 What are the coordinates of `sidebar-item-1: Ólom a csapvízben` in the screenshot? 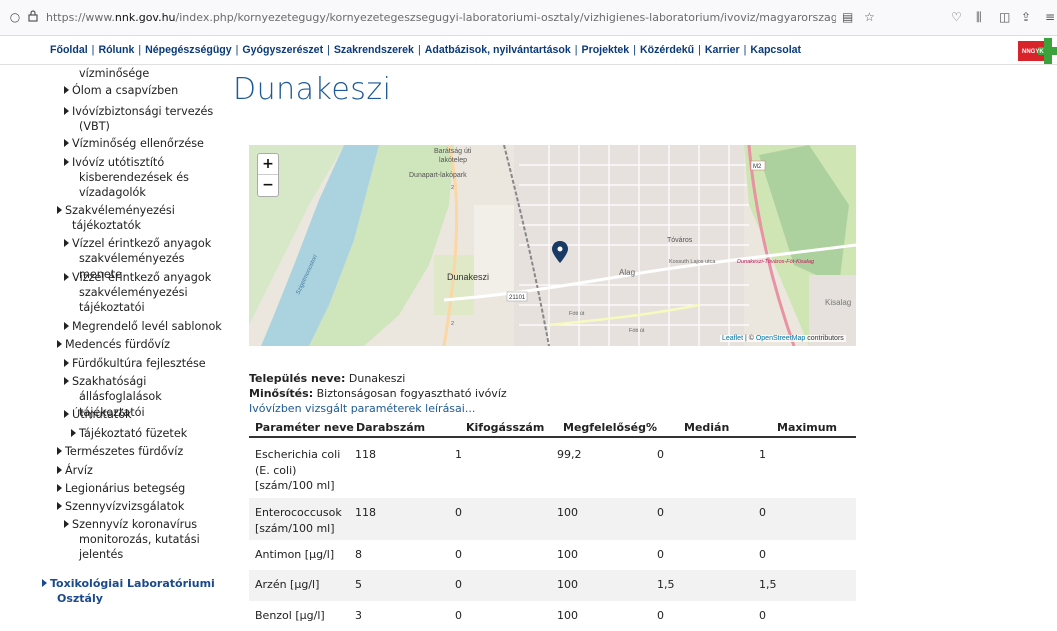 It's located at (121, 91).